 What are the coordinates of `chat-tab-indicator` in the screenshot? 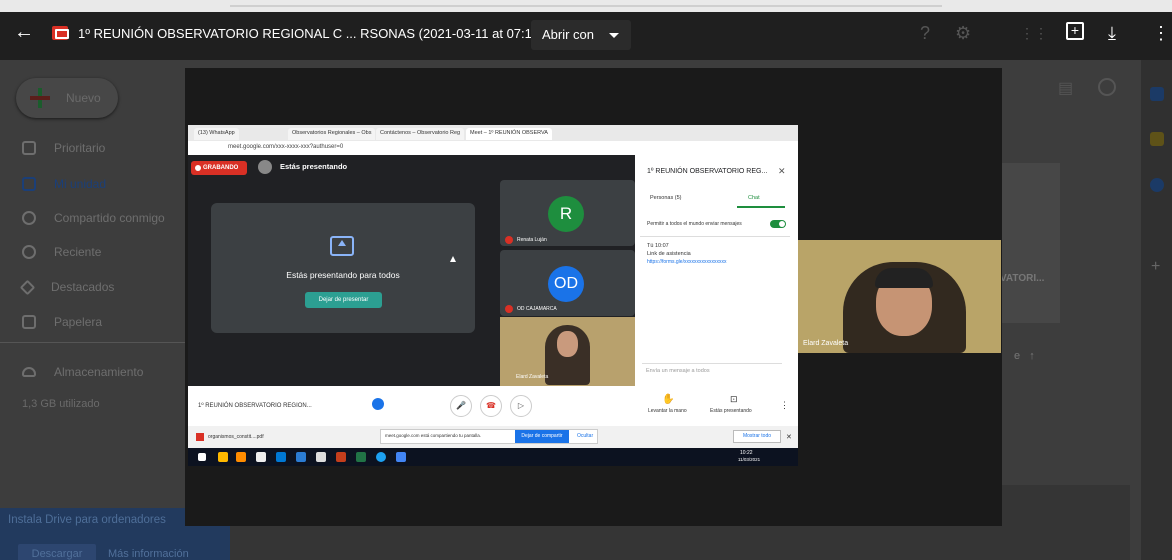 It's located at (761, 207).